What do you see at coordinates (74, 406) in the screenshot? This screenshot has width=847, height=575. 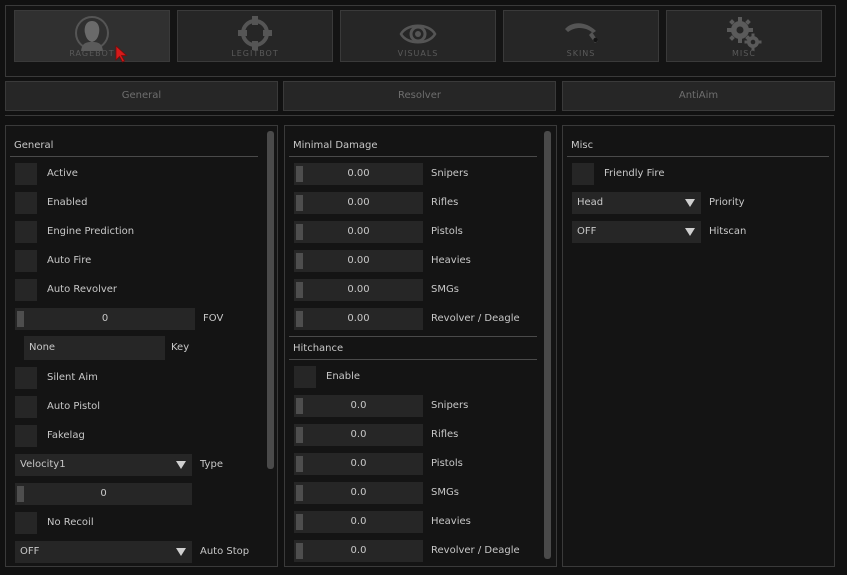 I see `checkbox-label: Auto Pistol` at bounding box center [74, 406].